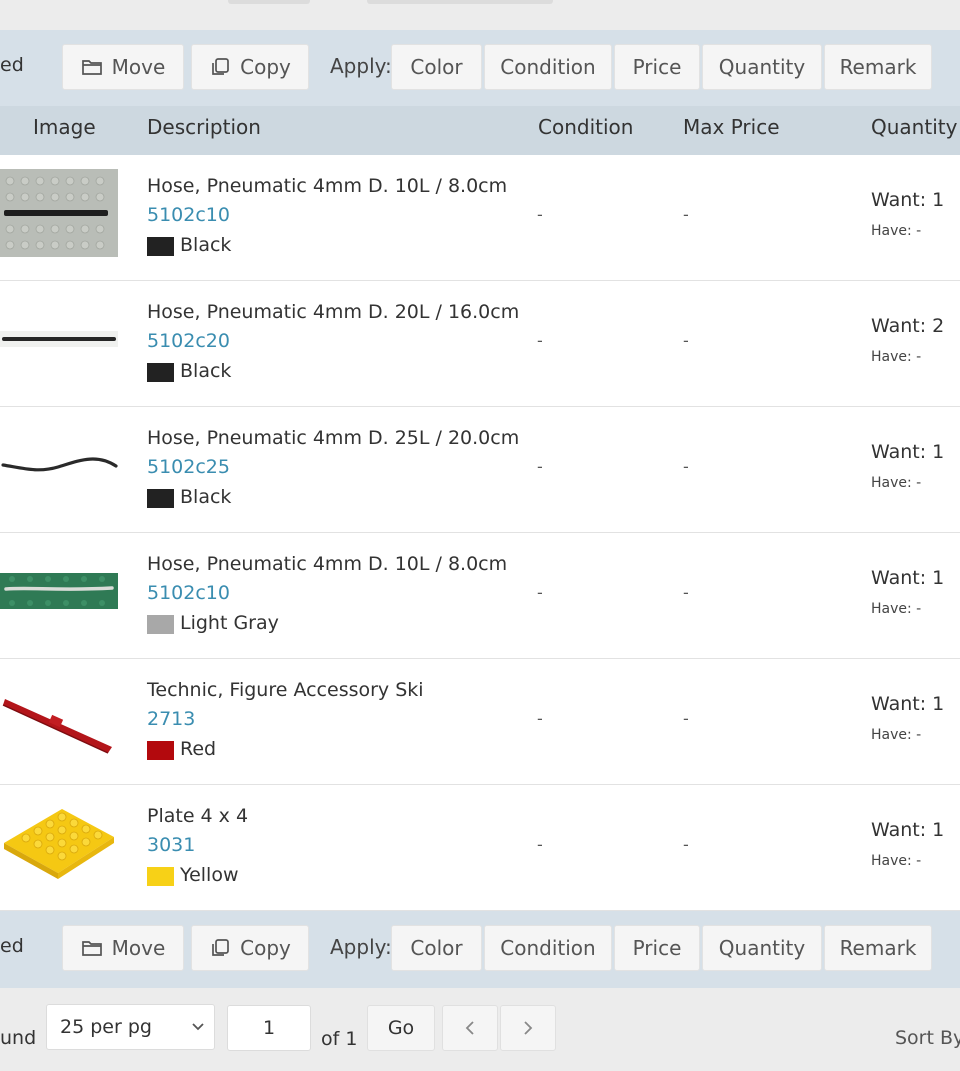  I want to click on go-button: Go, so click(401, 1028).